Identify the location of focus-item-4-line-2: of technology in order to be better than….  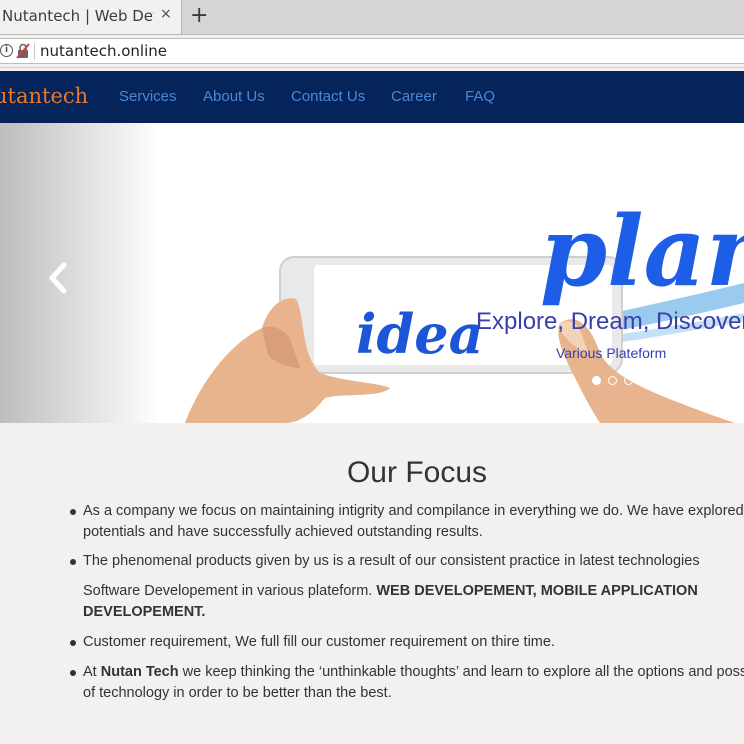
(237, 693).